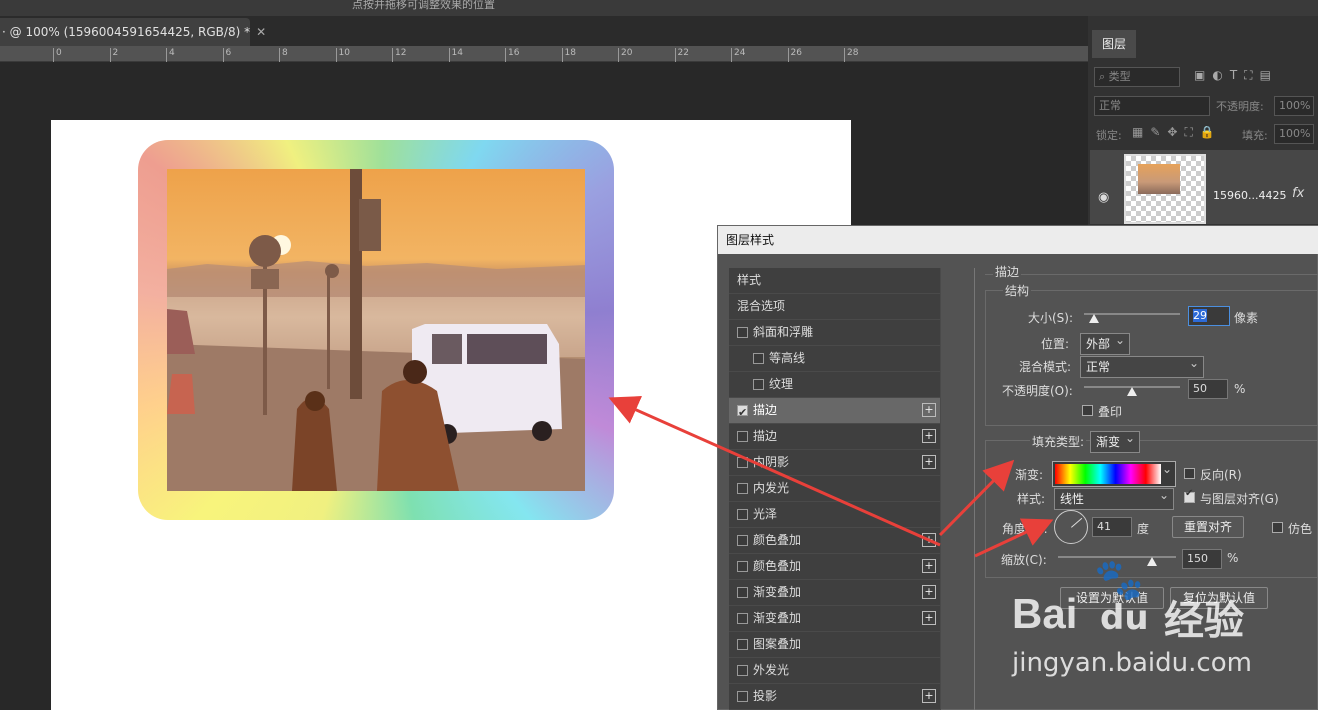  What do you see at coordinates (976, 498) in the screenshot?
I see `arrow-to-gradient` at bounding box center [976, 498].